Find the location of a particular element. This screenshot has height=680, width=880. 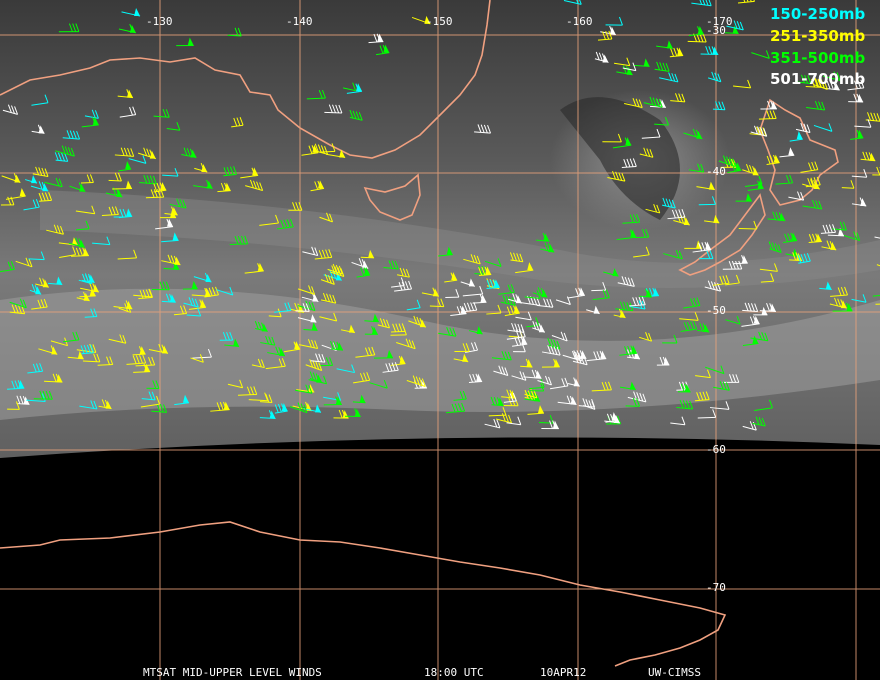

footer-date: 10APR12 is located at coordinates (563, 672).